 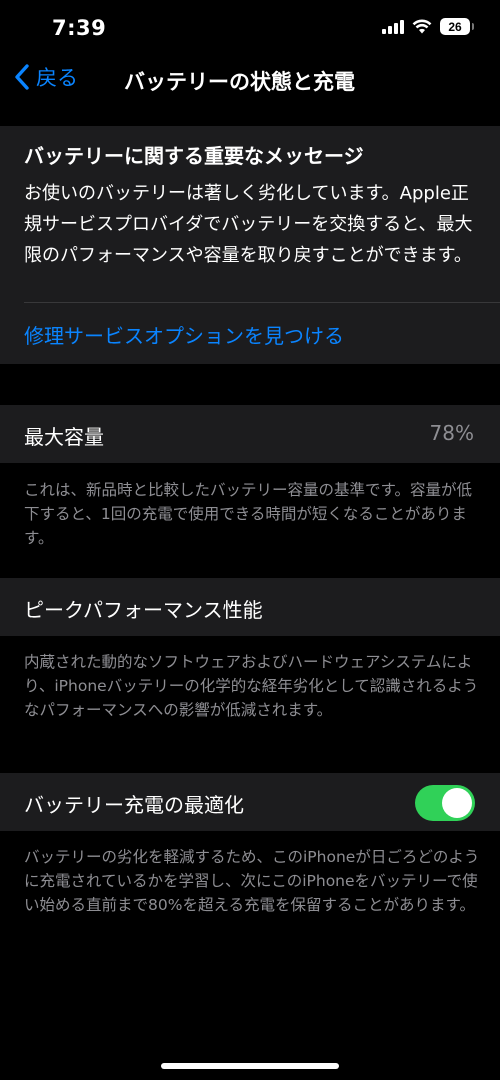 I want to click on status-icons: 26, so click(x=428, y=26).